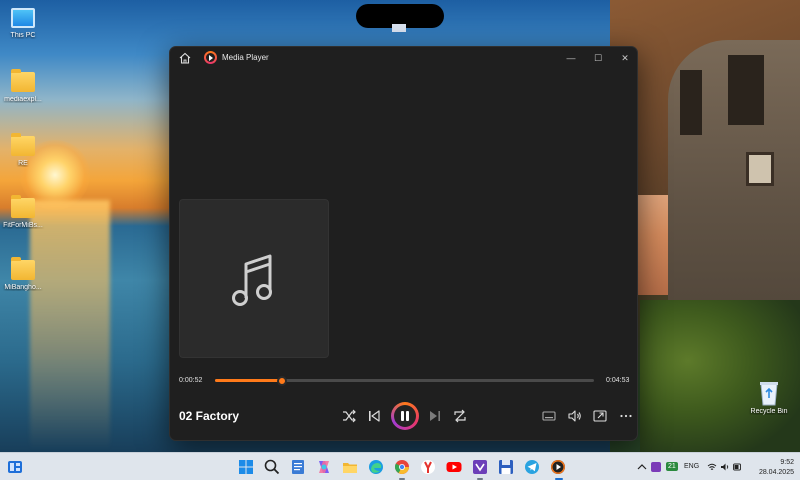  What do you see at coordinates (642, 467) in the screenshot?
I see `chevron-up-icon` at bounding box center [642, 467].